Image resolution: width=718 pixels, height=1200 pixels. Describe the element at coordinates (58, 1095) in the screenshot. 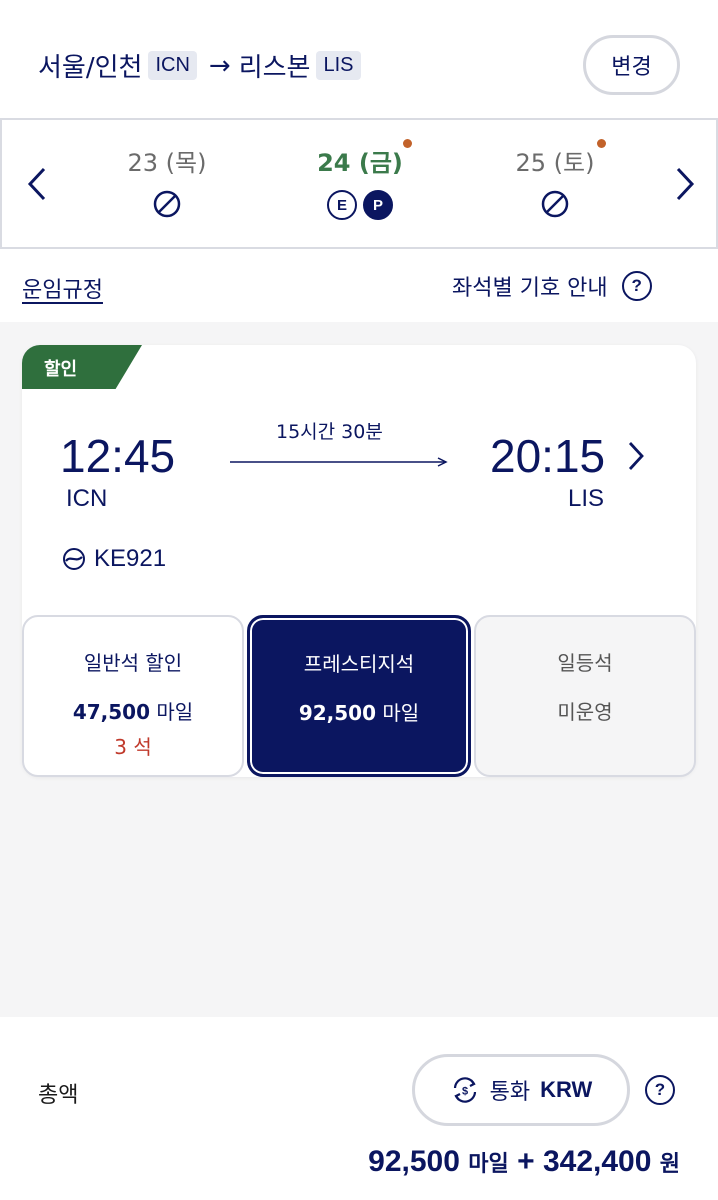

I see `total-label: 총액` at that location.